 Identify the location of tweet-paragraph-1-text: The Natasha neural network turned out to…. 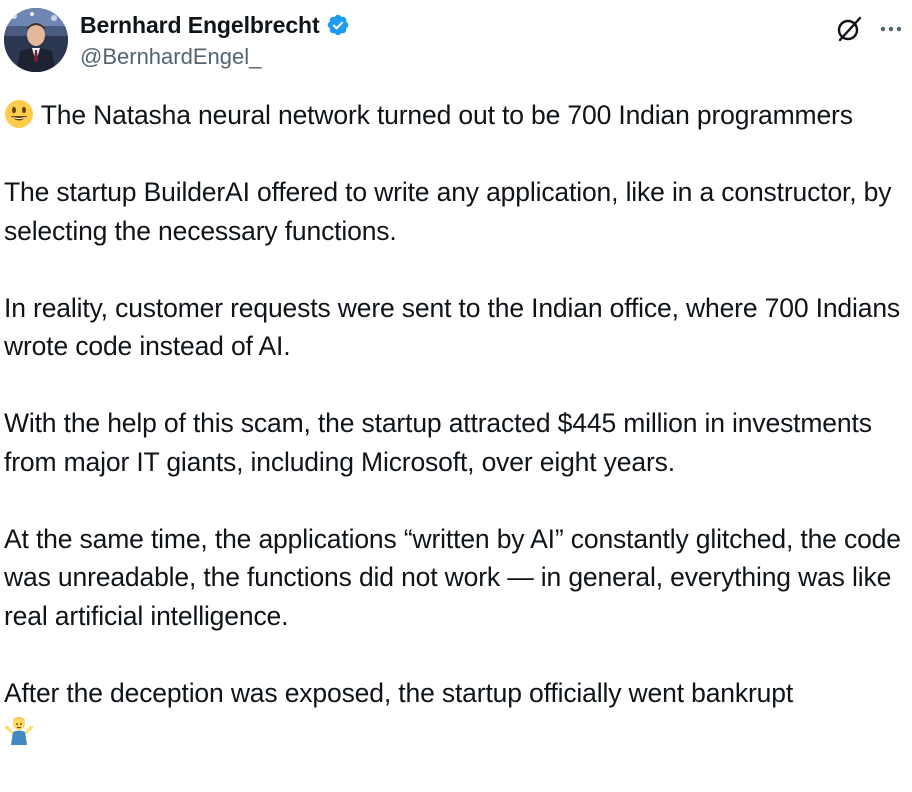
(443, 115).